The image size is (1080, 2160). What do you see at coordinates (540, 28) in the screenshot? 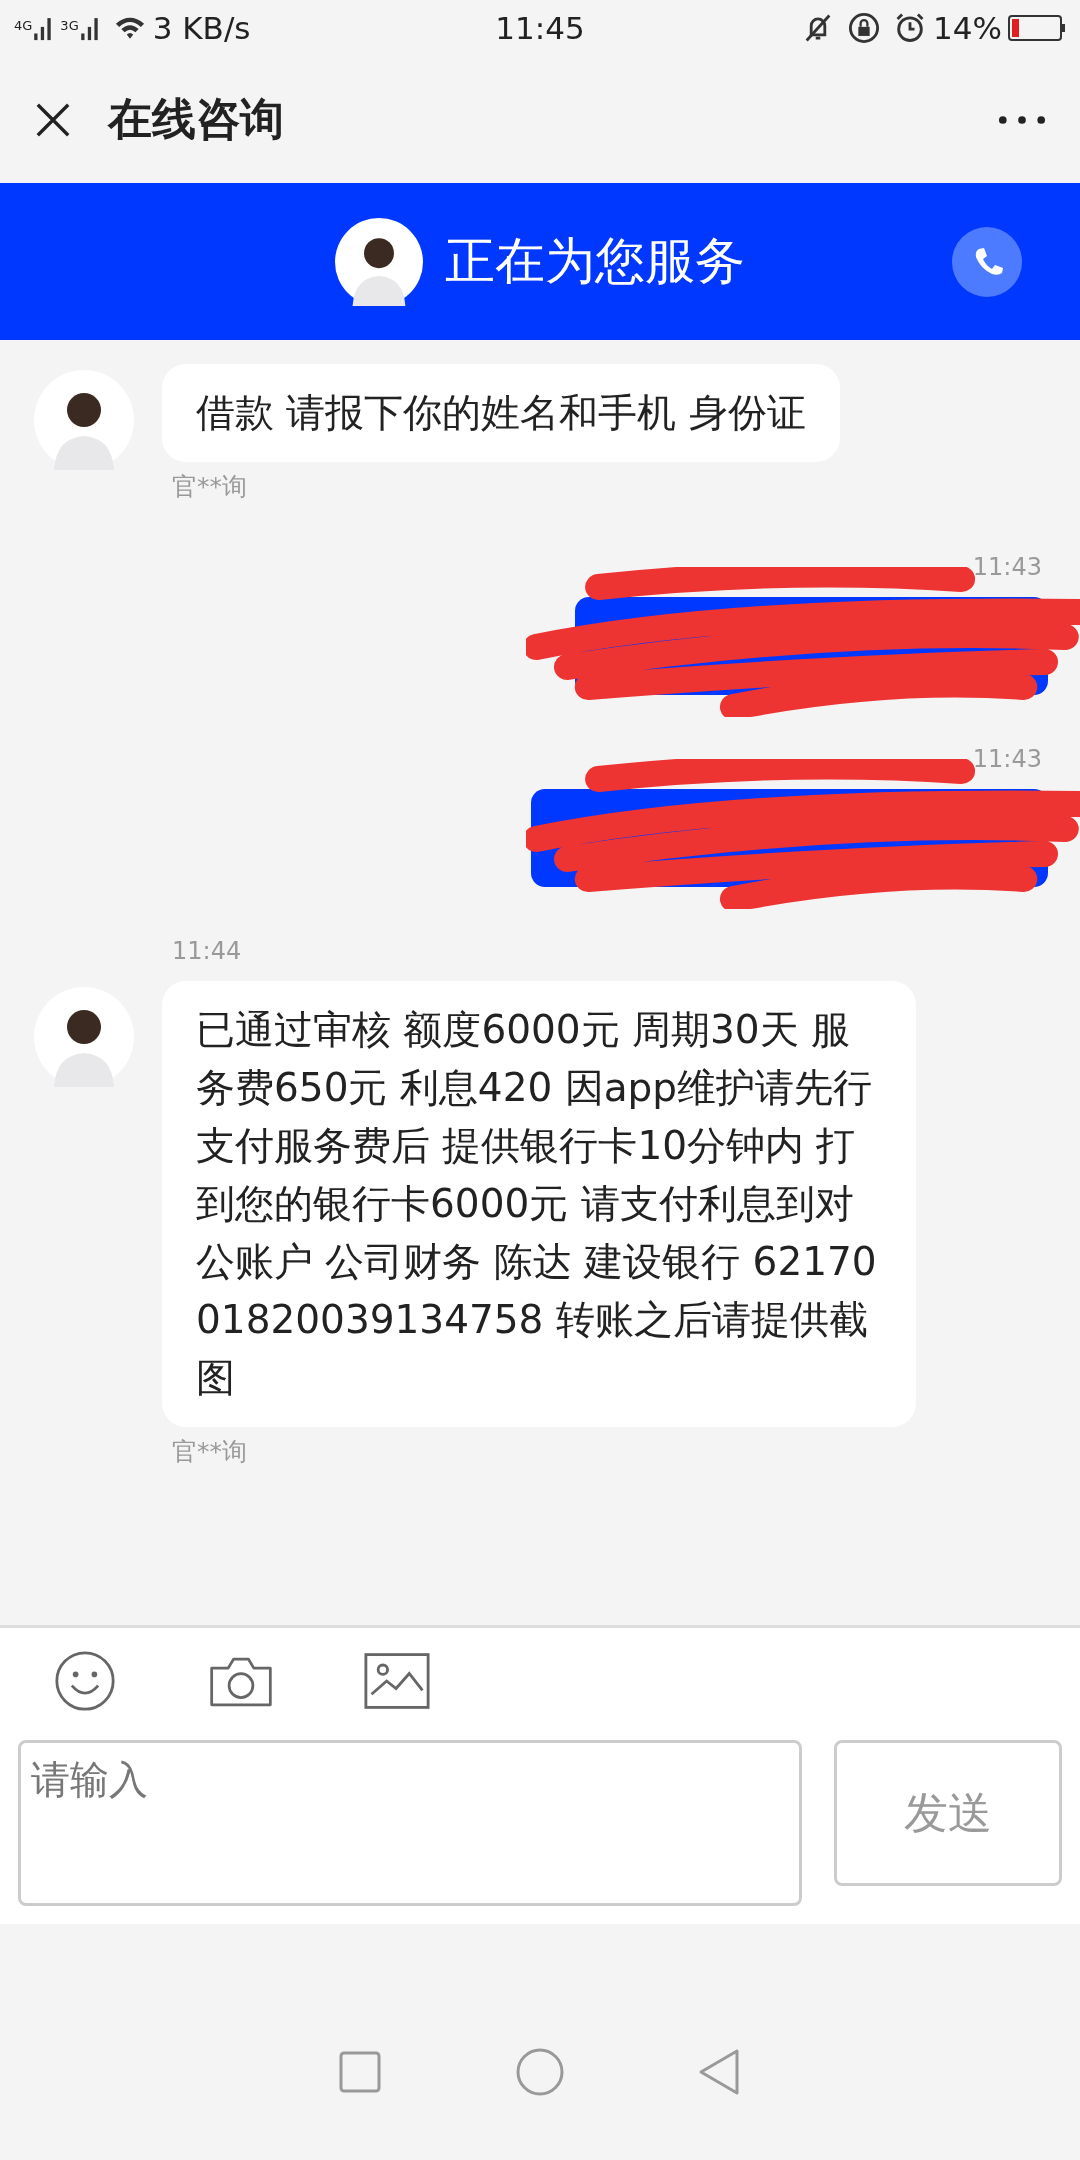
I see `clock: 11:45` at bounding box center [540, 28].